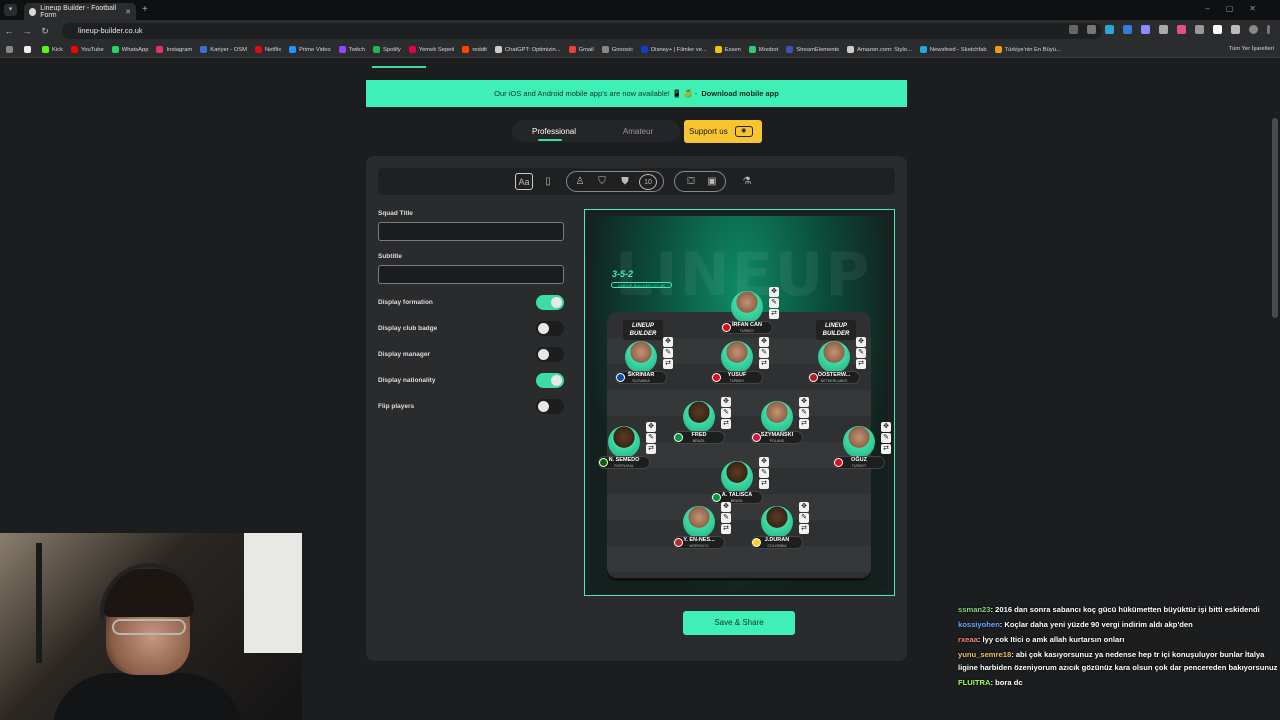  What do you see at coordinates (691, 181) in the screenshot?
I see `pitch-style-icon: ⛋` at bounding box center [691, 181].